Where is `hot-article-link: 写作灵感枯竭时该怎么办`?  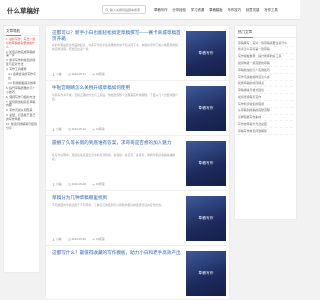
hot-article-link: 写作灵感枯竭时该怎么办 is located at coordinates (265, 77).